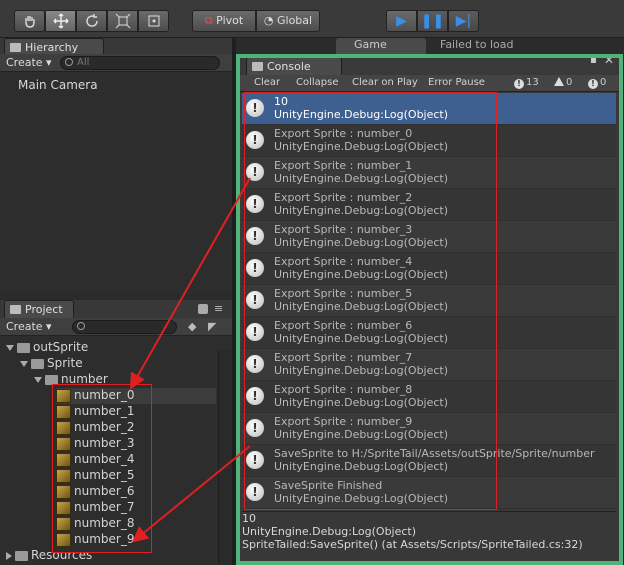  Describe the element at coordinates (191, 494) in the screenshot. I see `arrow-to-last-file` at that location.